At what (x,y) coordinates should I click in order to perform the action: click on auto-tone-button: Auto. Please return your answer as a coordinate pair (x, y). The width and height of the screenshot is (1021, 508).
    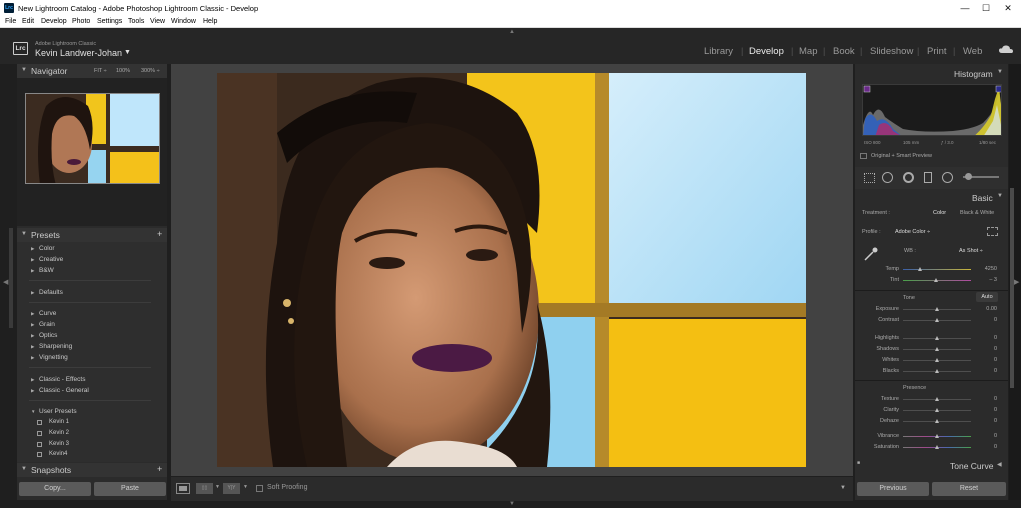
    Looking at the image, I should click on (987, 297).